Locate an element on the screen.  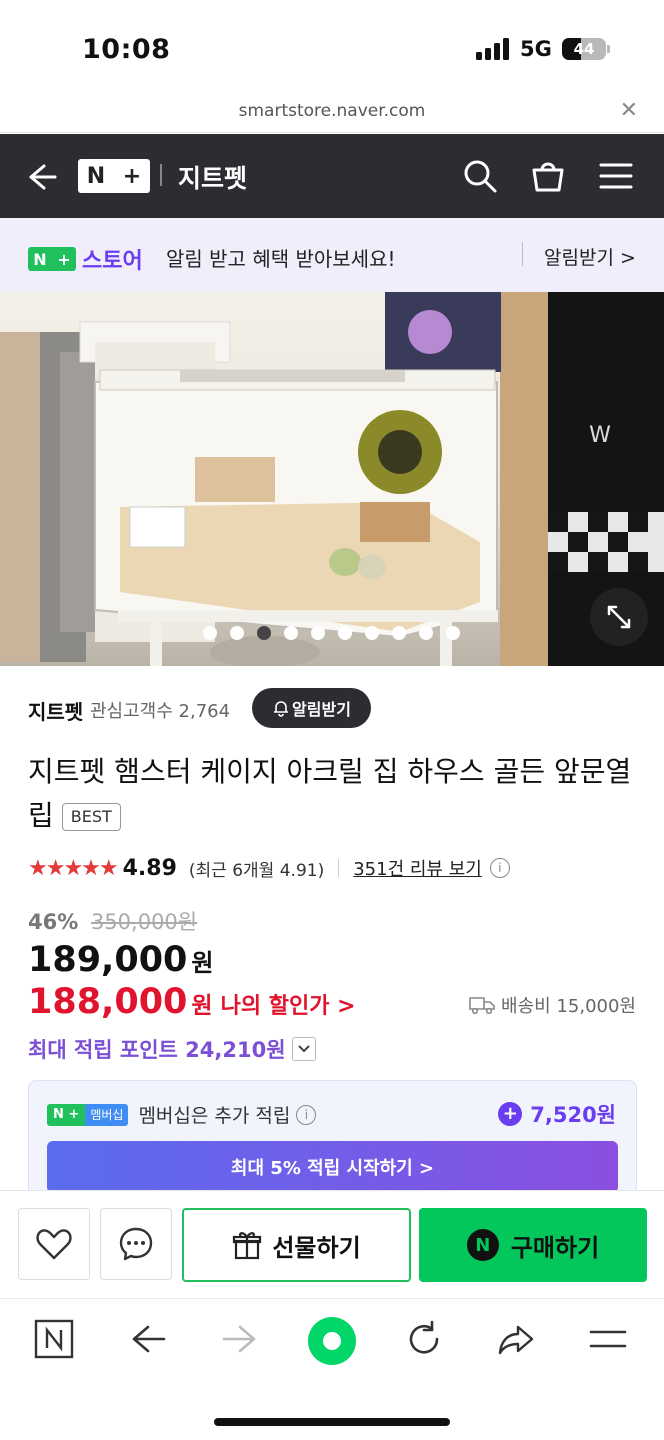
badge-store-label: 스토어 is located at coordinates (112, 261).